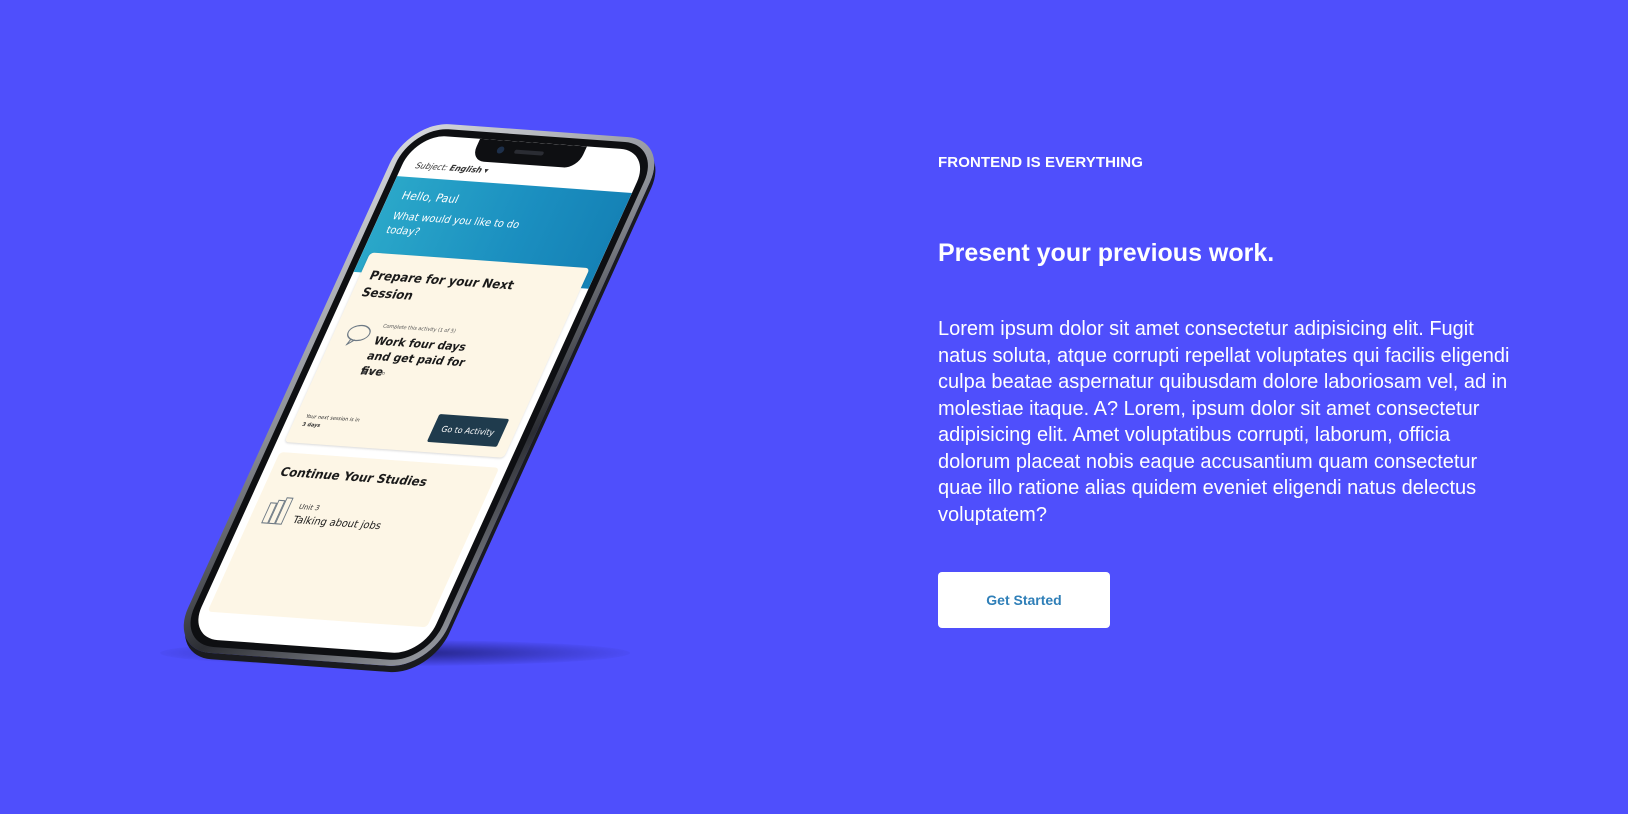 The width and height of the screenshot is (1628, 814). What do you see at coordinates (337, 523) in the screenshot?
I see `unit-title: Talking about jobs` at bounding box center [337, 523].